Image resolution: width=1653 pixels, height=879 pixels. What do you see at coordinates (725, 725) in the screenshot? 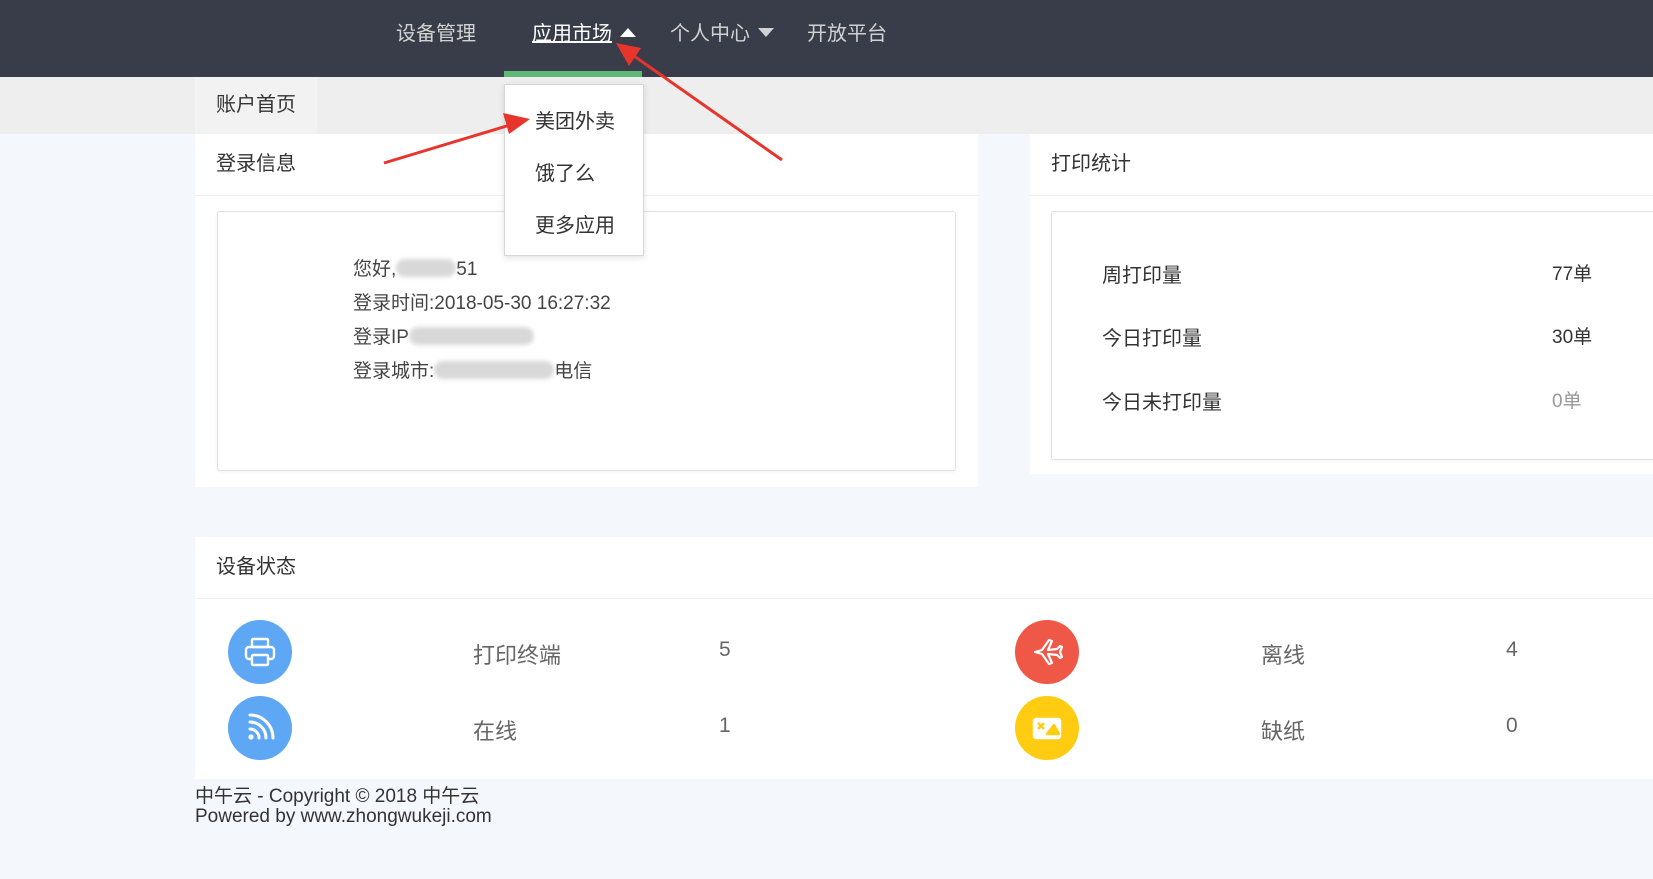
I see `device-online-value: 1` at bounding box center [725, 725].